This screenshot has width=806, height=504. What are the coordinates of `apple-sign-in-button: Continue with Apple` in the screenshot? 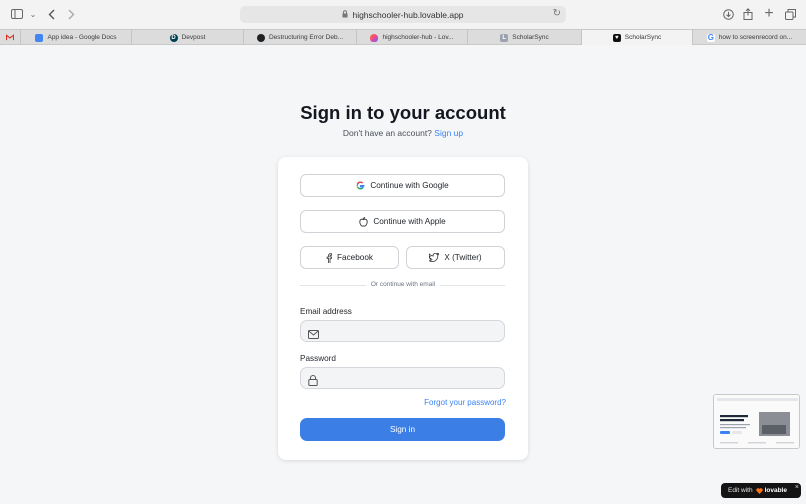 It's located at (402, 221).